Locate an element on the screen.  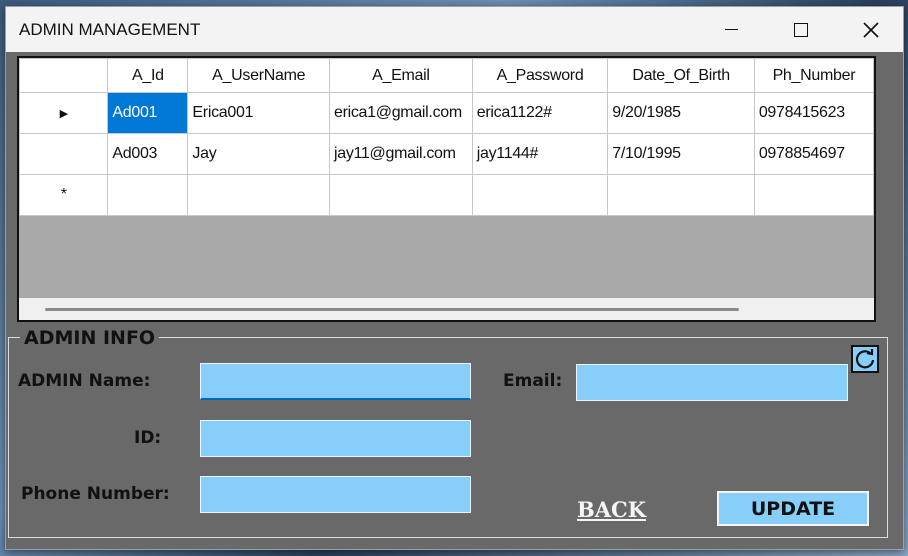
table-cell: erica1122# is located at coordinates (540, 113).